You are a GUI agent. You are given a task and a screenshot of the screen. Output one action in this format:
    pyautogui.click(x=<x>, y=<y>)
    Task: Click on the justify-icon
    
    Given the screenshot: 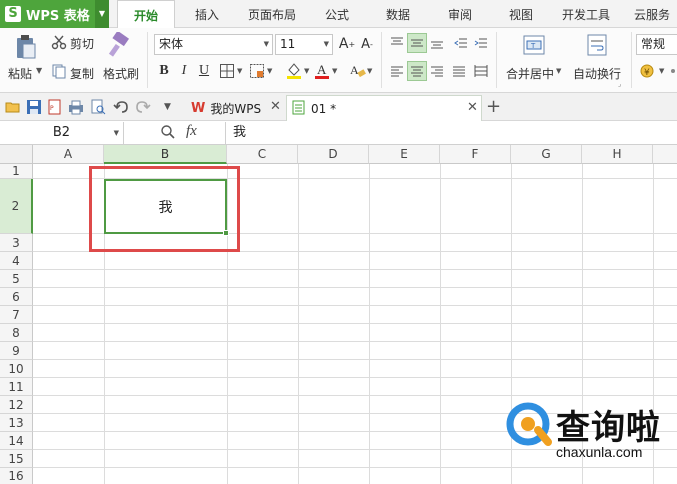 What is the action you would take?
    pyautogui.click(x=459, y=71)
    